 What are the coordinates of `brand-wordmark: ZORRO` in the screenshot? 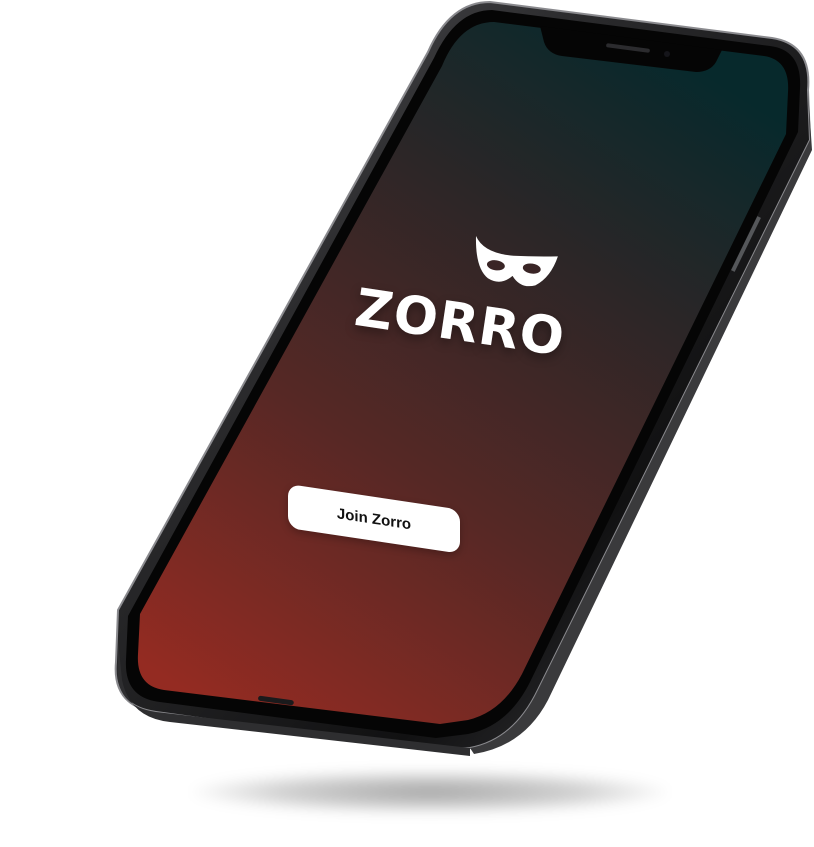 It's located at (460, 323).